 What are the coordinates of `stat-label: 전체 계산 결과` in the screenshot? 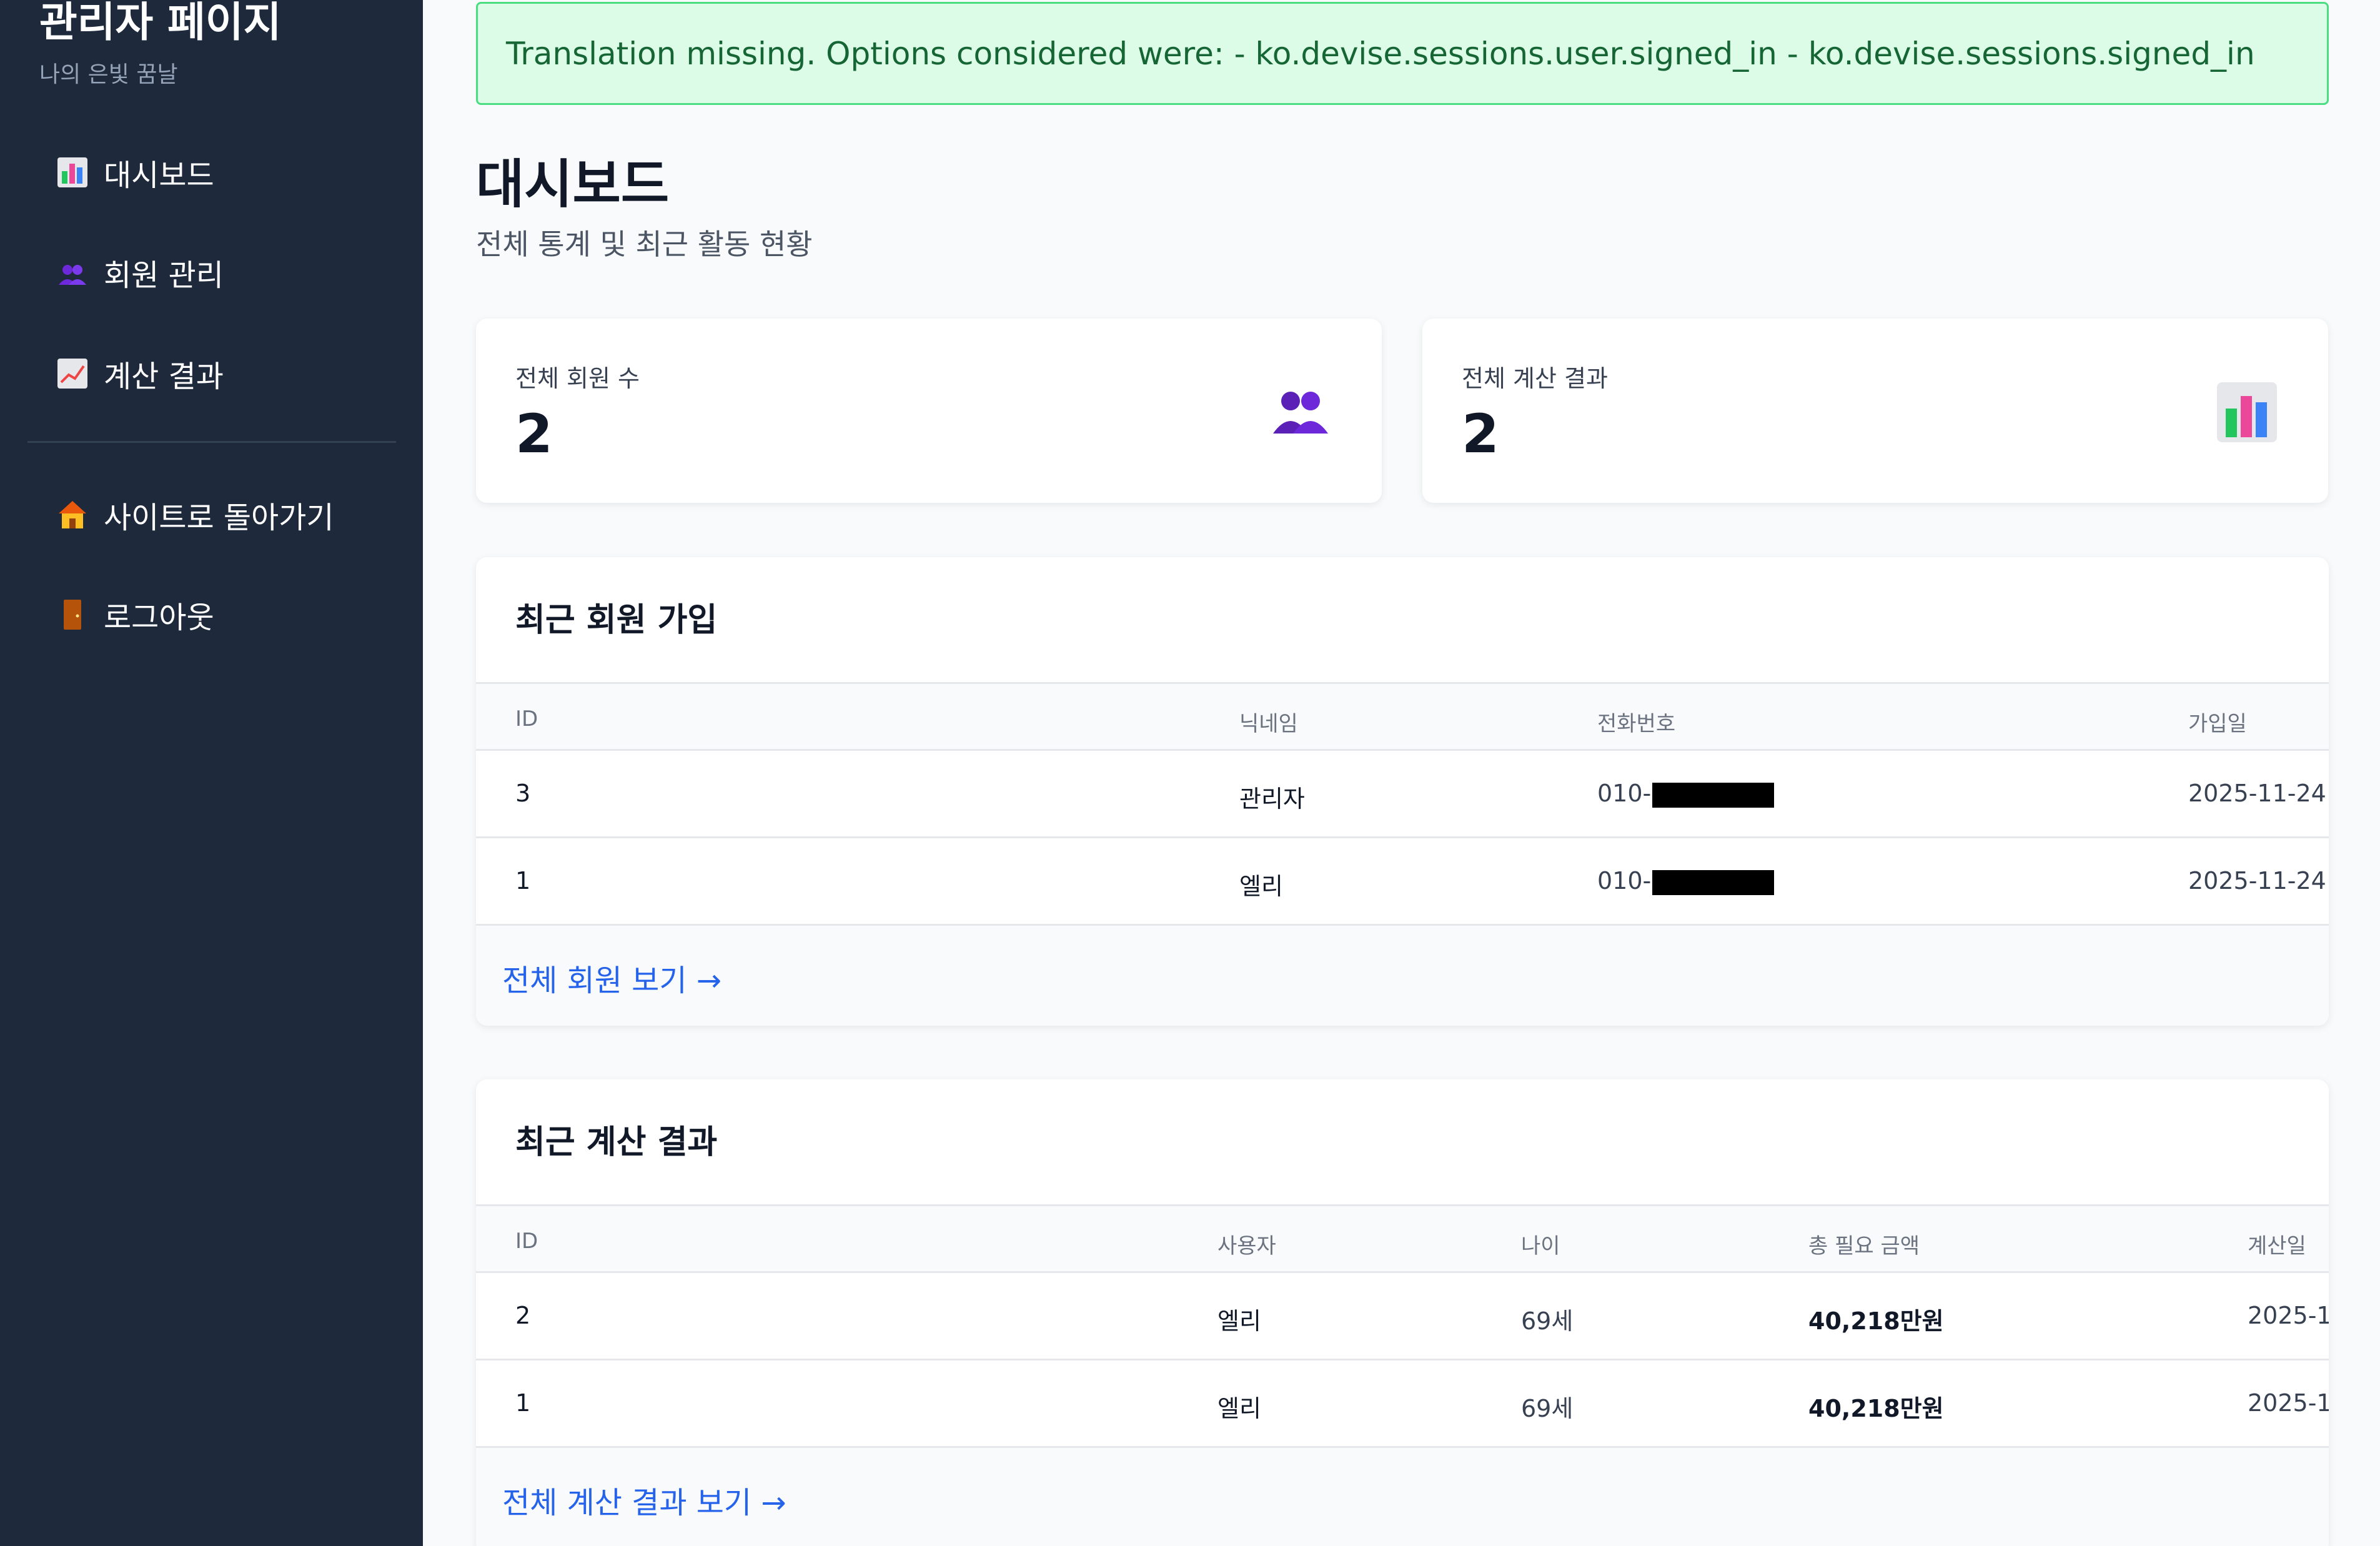 It's located at (1535, 379).